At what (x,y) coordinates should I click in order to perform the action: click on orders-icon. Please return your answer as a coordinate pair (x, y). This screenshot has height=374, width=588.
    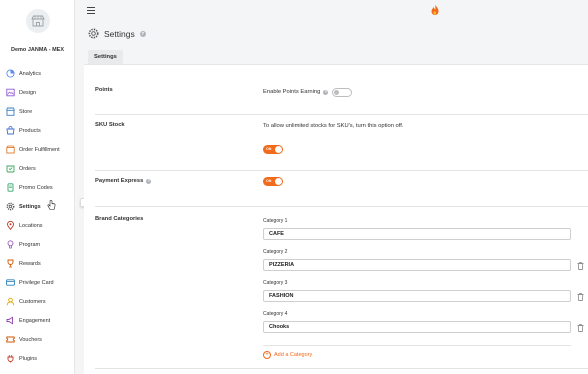
    Looking at the image, I should click on (10, 168).